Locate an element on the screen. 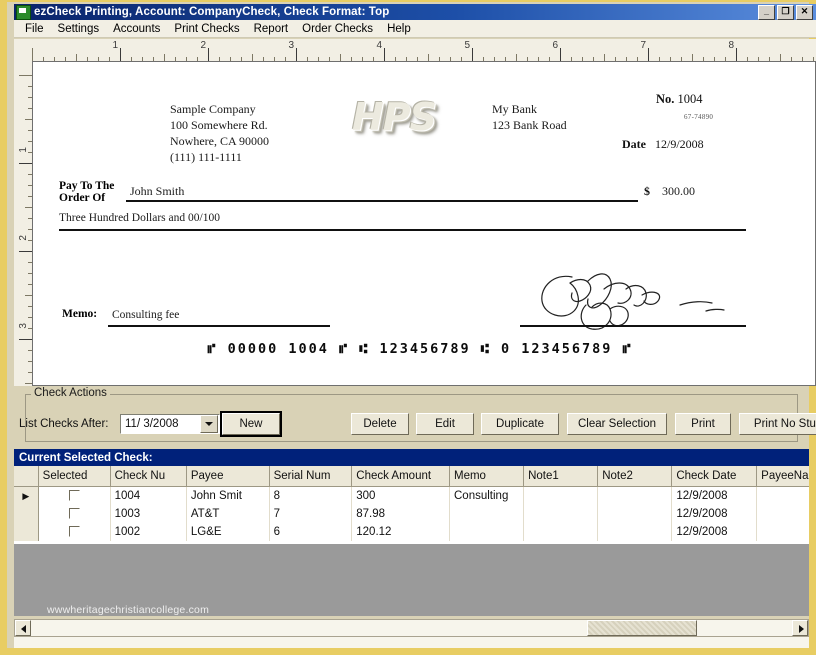 The height and width of the screenshot is (655, 816). amount-in-words: Three Hundred Dollars and 00/100 is located at coordinates (139, 218).